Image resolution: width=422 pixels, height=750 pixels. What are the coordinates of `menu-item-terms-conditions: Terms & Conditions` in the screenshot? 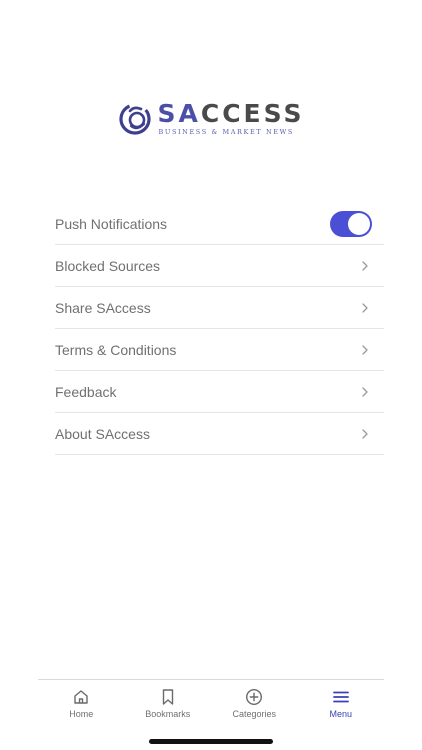 It's located at (219, 350).